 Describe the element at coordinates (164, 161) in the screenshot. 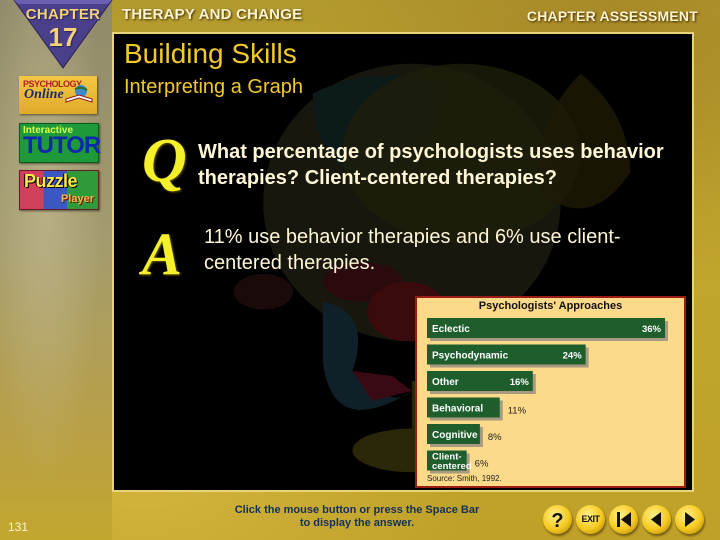

I see `question-letter-icon: Q` at that location.